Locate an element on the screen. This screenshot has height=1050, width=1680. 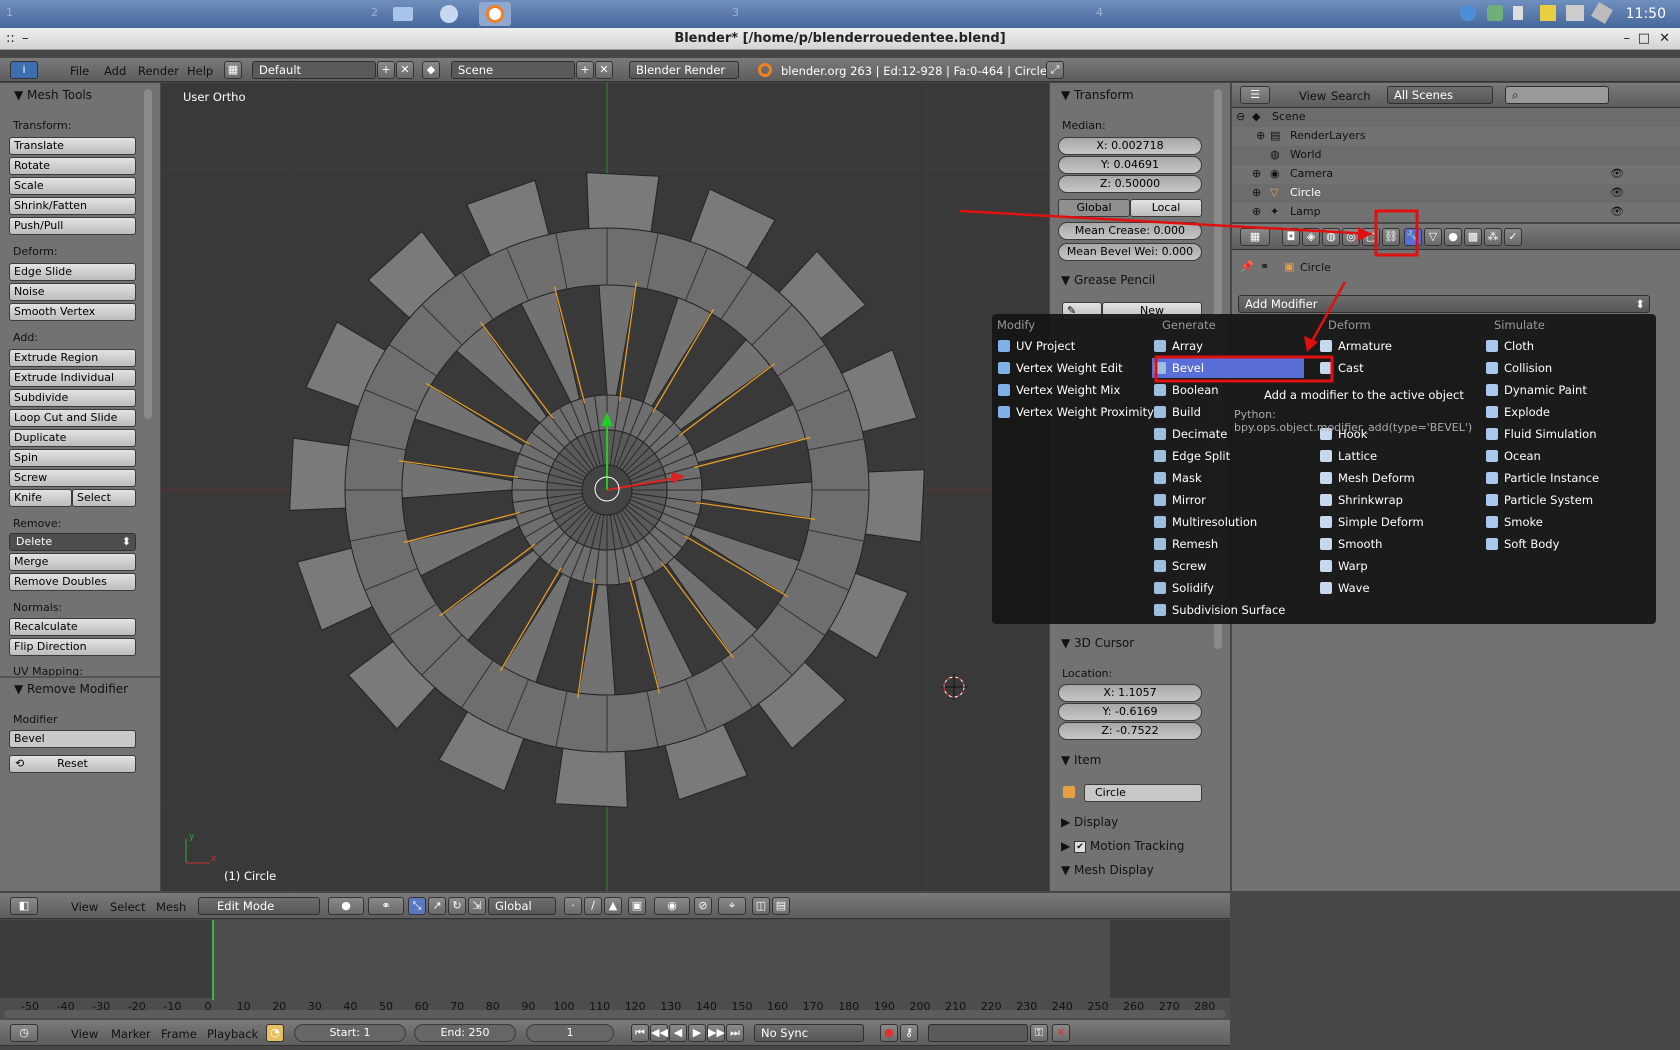
render-engine-dropdown: Blender Render is located at coordinates (684, 70).